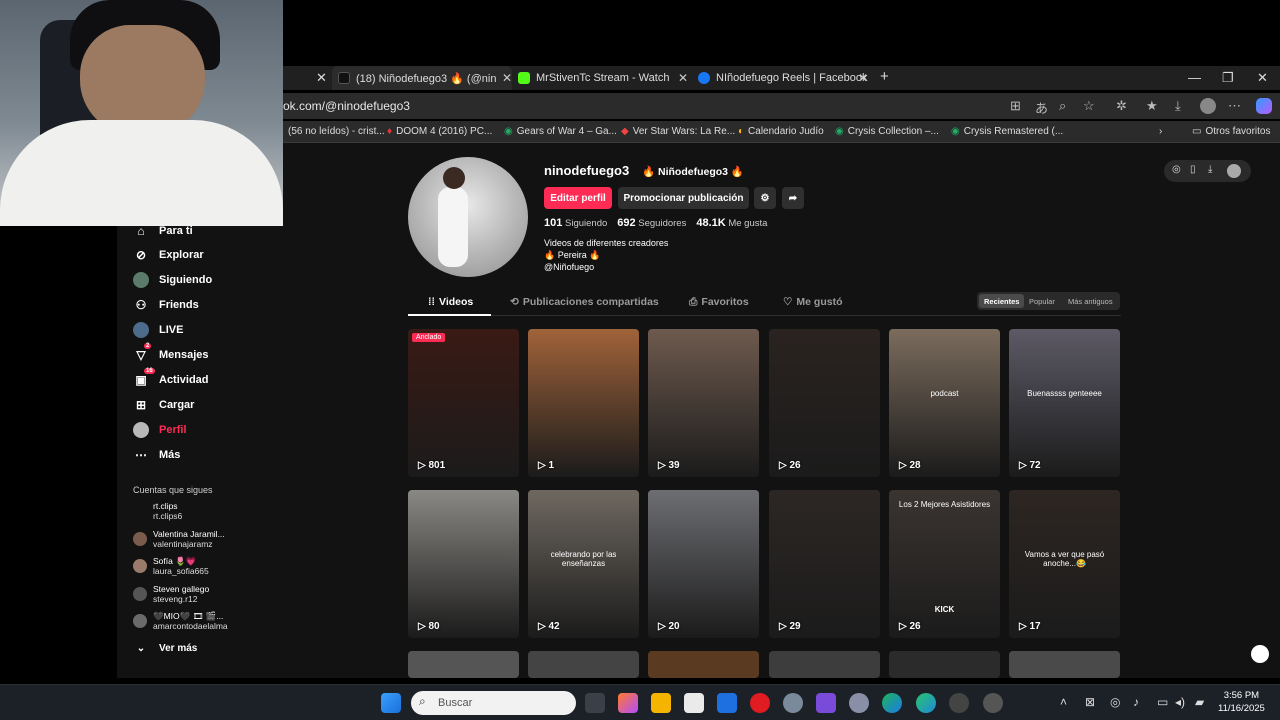 Image resolution: width=1280 pixels, height=720 pixels. I want to click on tab-facebook: NIñodefuego Reels | Facebook ✕, so click(783, 78).